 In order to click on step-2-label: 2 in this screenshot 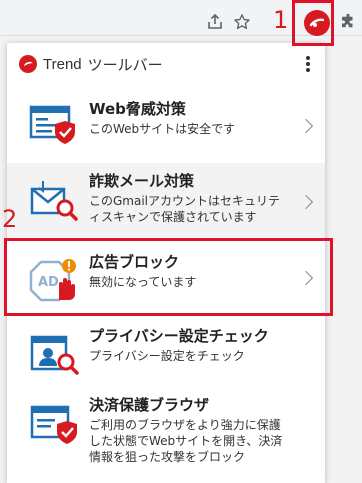, I will do `click(10, 219)`.